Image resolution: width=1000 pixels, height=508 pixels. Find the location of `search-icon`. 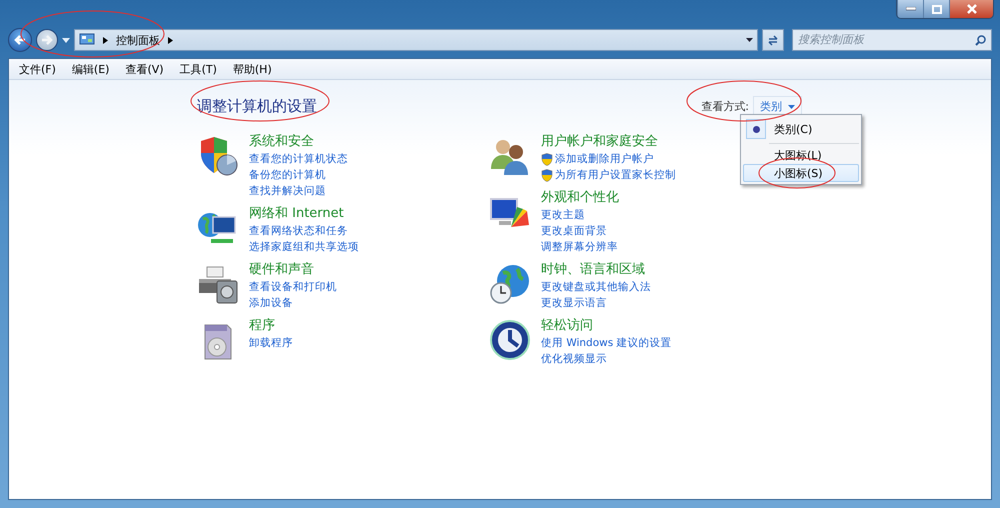

search-icon is located at coordinates (980, 40).